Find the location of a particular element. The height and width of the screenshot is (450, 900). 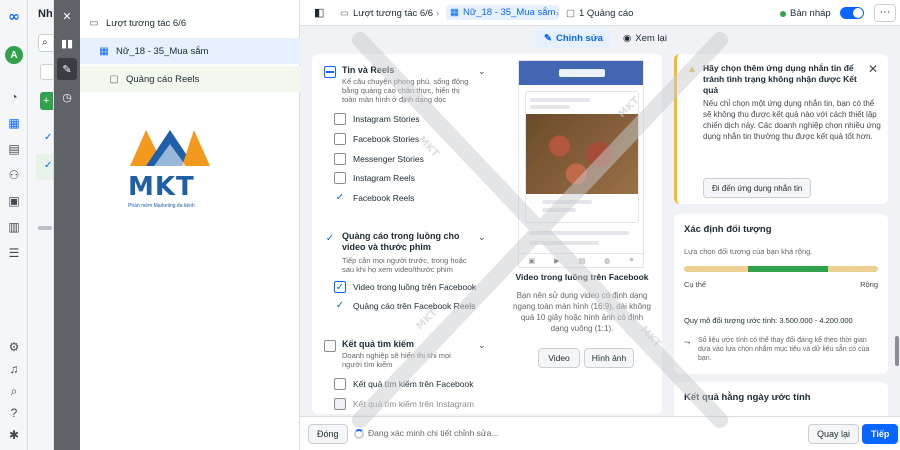

placement-facebook-reels-ads: ✓ Quảng cáo trên Facebook Reels is located at coordinates (405, 306).